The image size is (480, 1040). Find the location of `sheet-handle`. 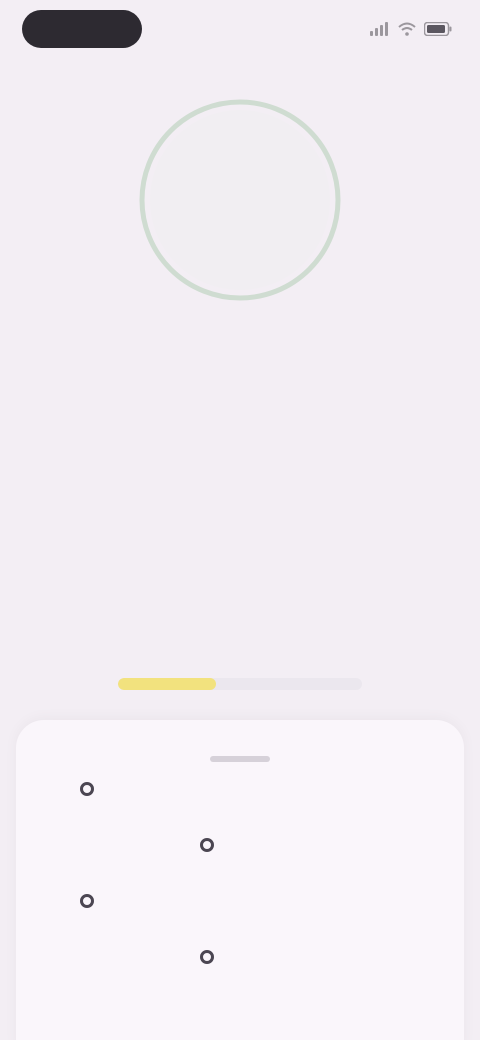

sheet-handle is located at coordinates (240, 759).